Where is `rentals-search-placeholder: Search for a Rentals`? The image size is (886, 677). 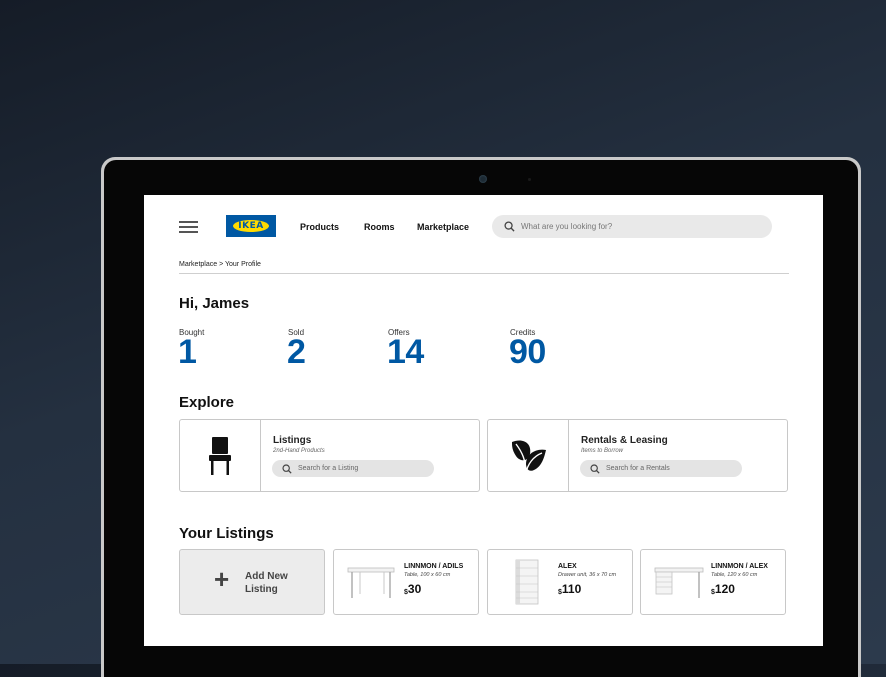 rentals-search-placeholder: Search for a Rentals is located at coordinates (638, 468).